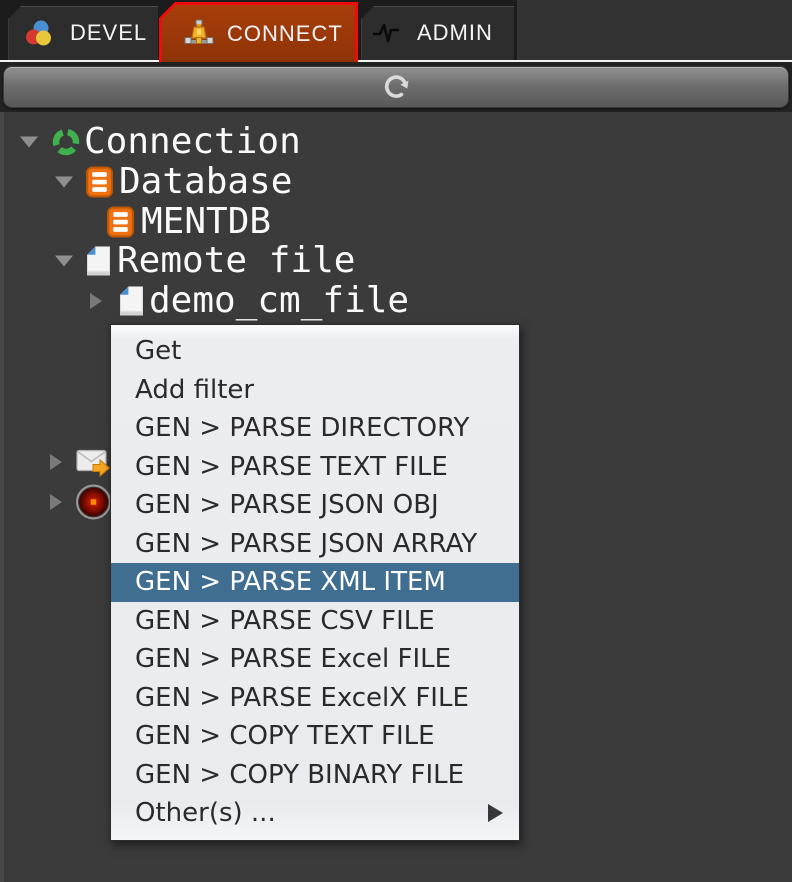  What do you see at coordinates (93, 502) in the screenshot?
I see `record-icon` at bounding box center [93, 502].